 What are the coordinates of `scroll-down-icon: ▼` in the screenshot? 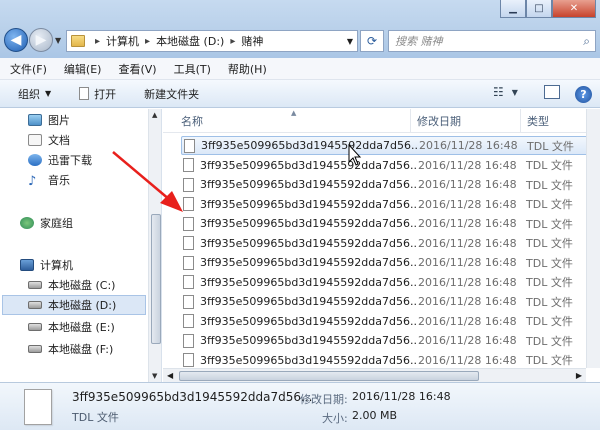 It's located at (154, 376).